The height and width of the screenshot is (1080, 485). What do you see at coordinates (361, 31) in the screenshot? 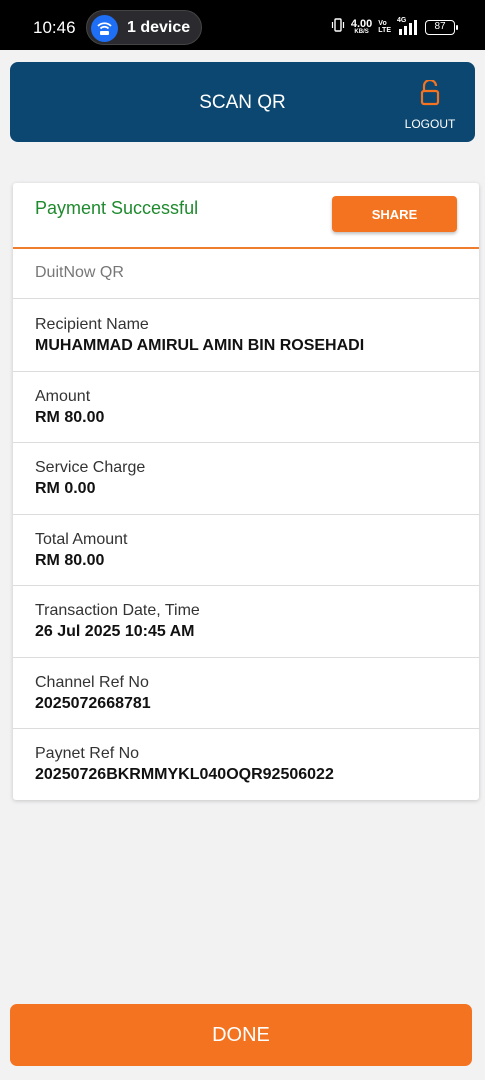
I see `net-speed-unit: KB/S` at bounding box center [361, 31].